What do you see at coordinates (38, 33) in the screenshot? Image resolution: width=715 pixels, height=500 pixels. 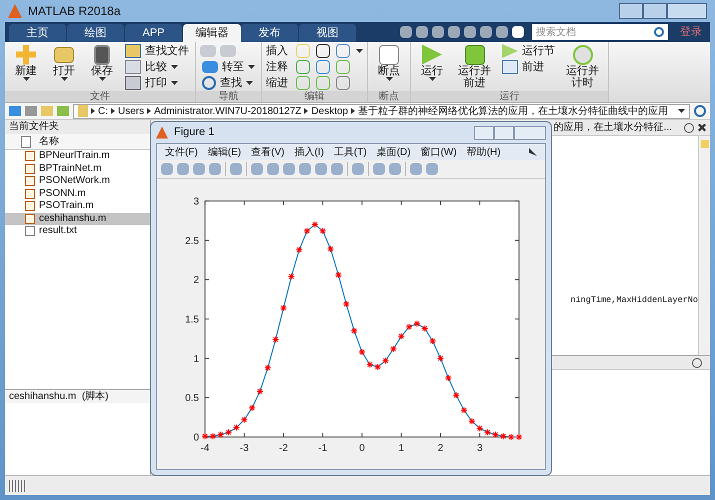 I see `ribbon-tab: 主页` at bounding box center [38, 33].